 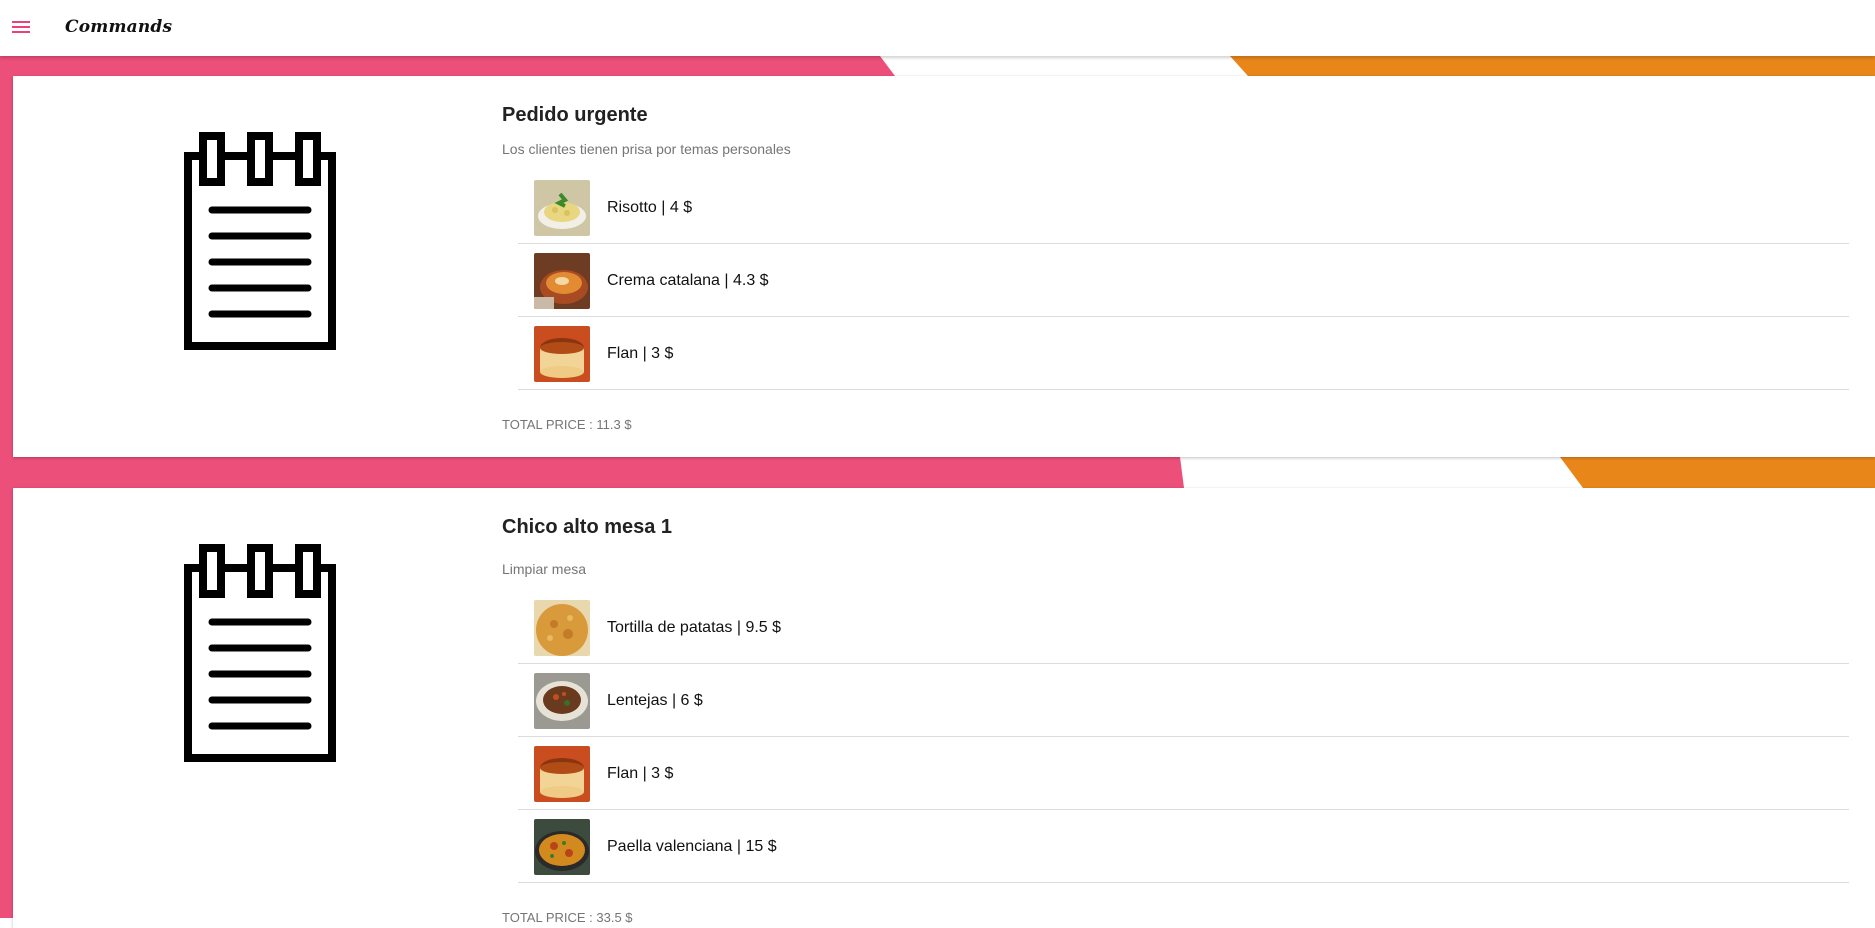 I want to click on list-item: Crema catalana | 4.3 $, so click(x=1183, y=280).